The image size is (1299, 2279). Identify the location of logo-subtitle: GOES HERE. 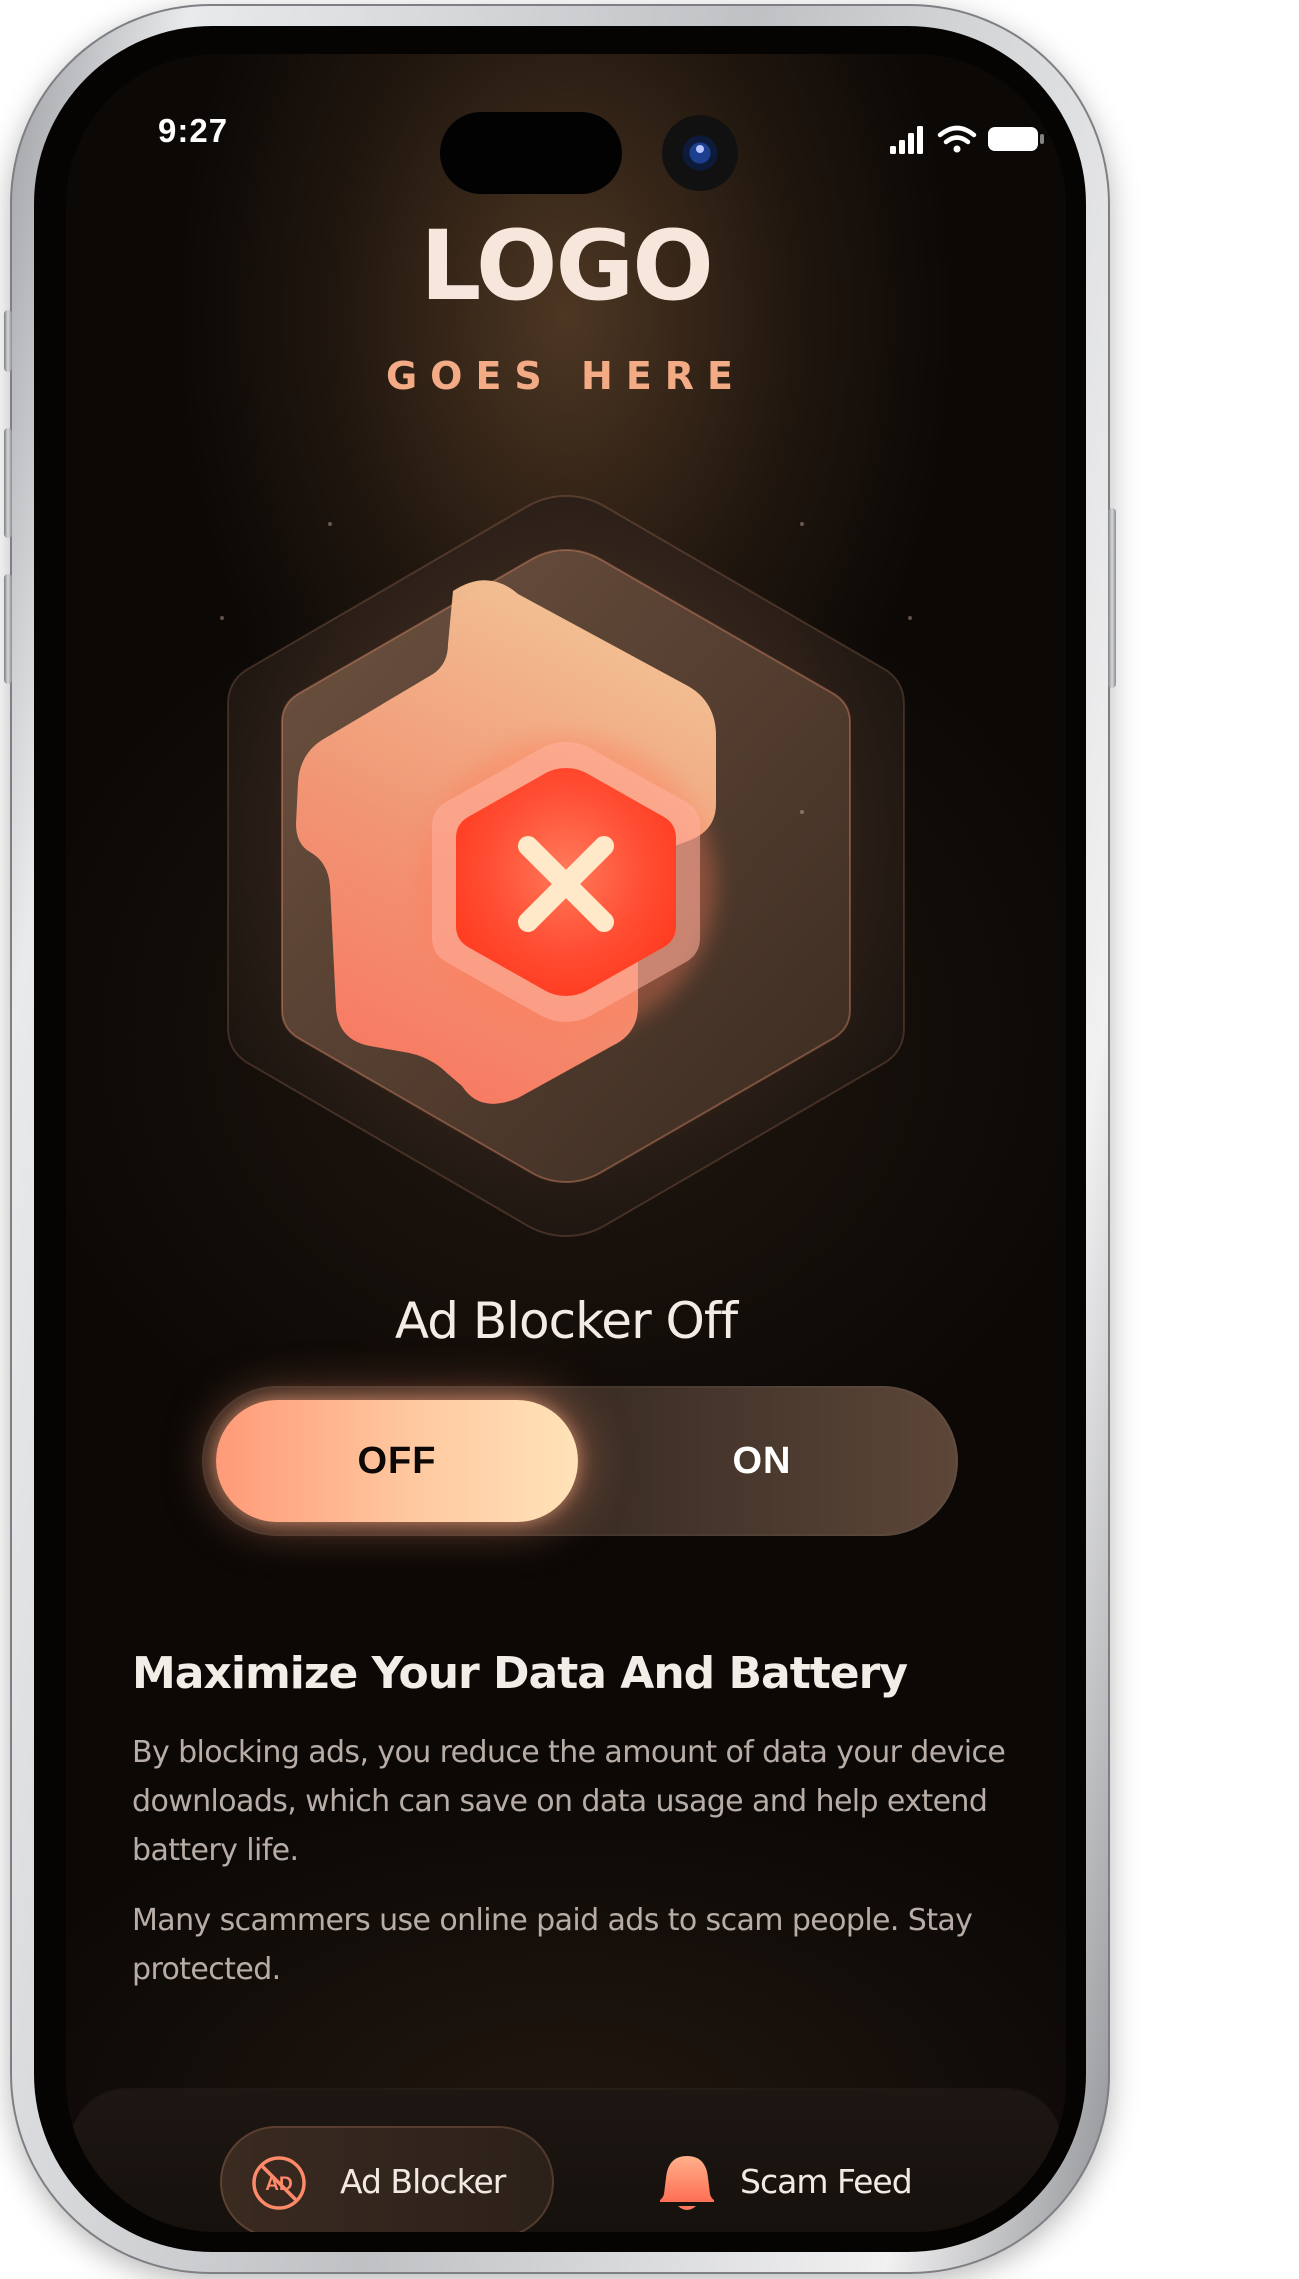
(566, 376).